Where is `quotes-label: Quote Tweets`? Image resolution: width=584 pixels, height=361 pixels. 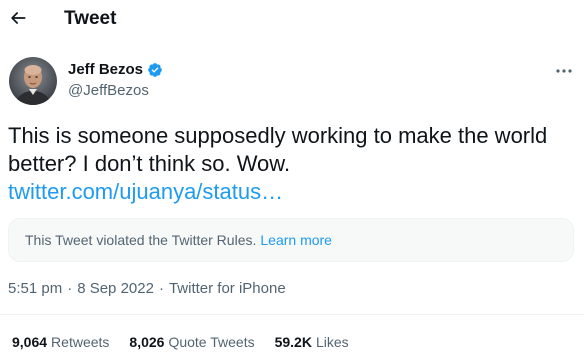 quotes-label: Quote Tweets is located at coordinates (211, 342).